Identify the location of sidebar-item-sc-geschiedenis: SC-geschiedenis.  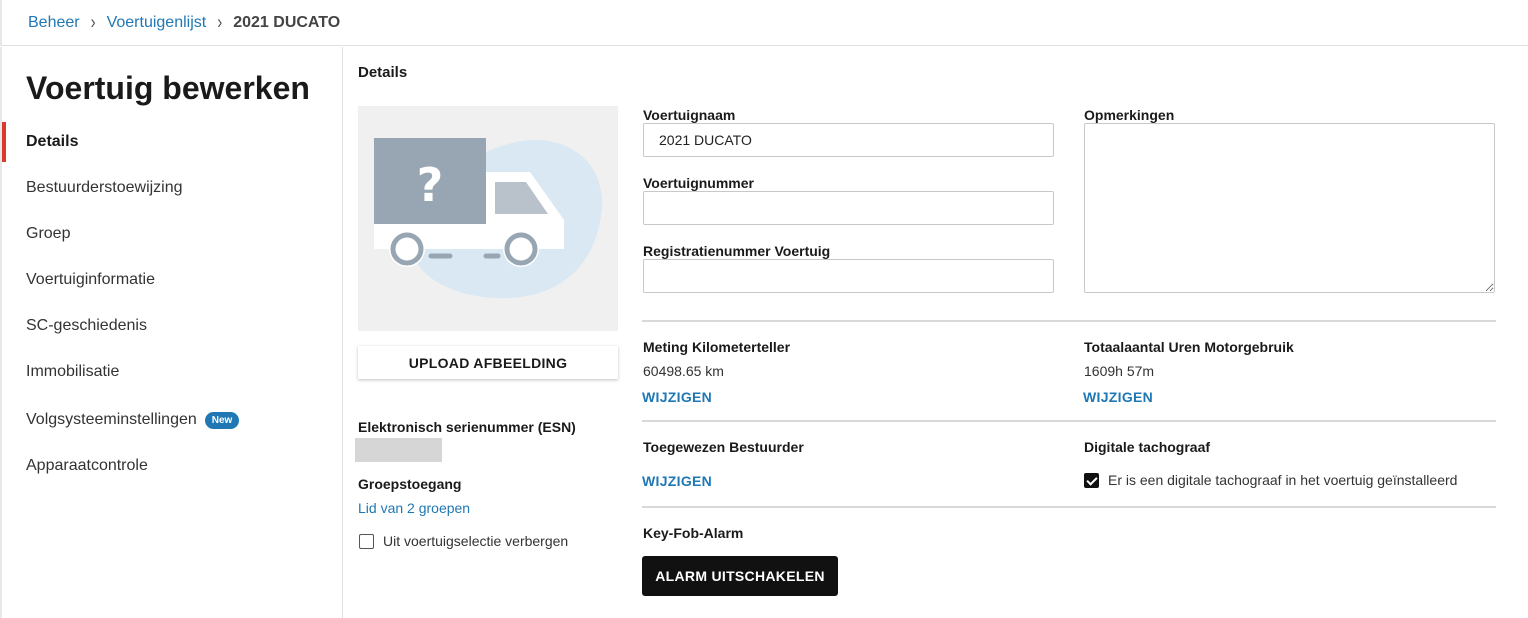
(172, 326).